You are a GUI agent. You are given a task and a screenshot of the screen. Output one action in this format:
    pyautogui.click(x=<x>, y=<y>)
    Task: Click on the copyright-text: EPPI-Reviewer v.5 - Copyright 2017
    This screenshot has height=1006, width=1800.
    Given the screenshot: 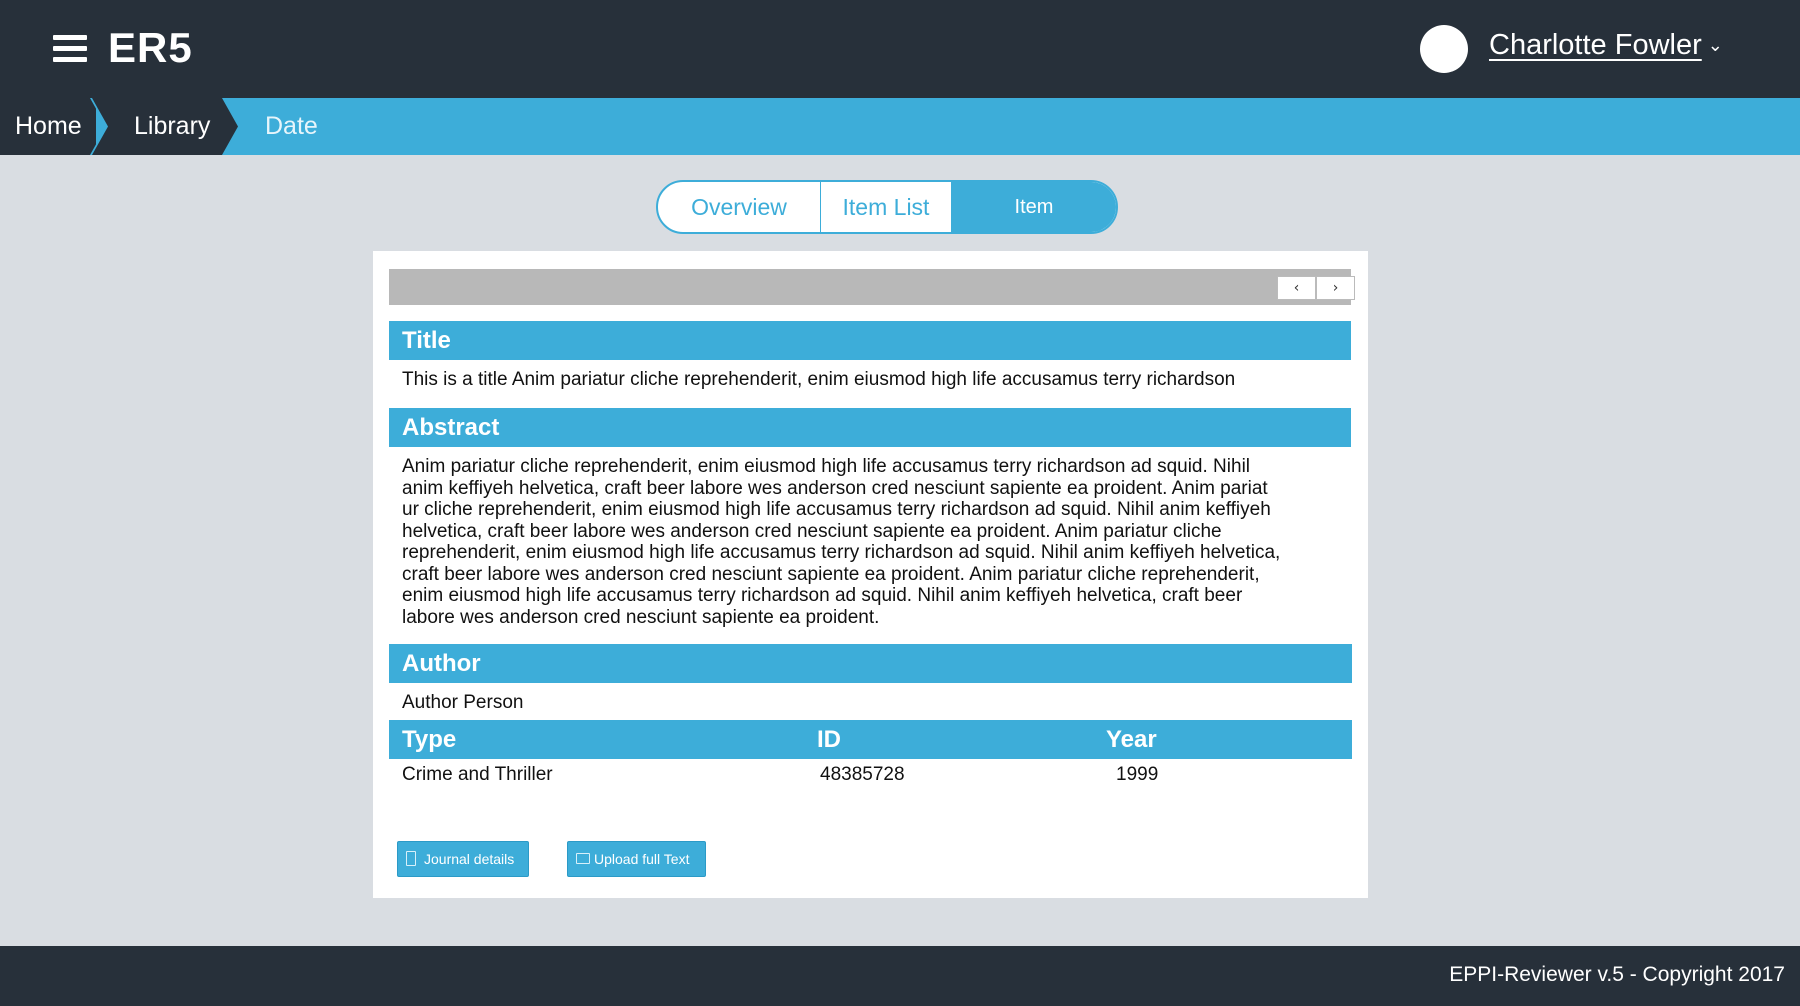 What is the action you would take?
    pyautogui.click(x=1617, y=974)
    